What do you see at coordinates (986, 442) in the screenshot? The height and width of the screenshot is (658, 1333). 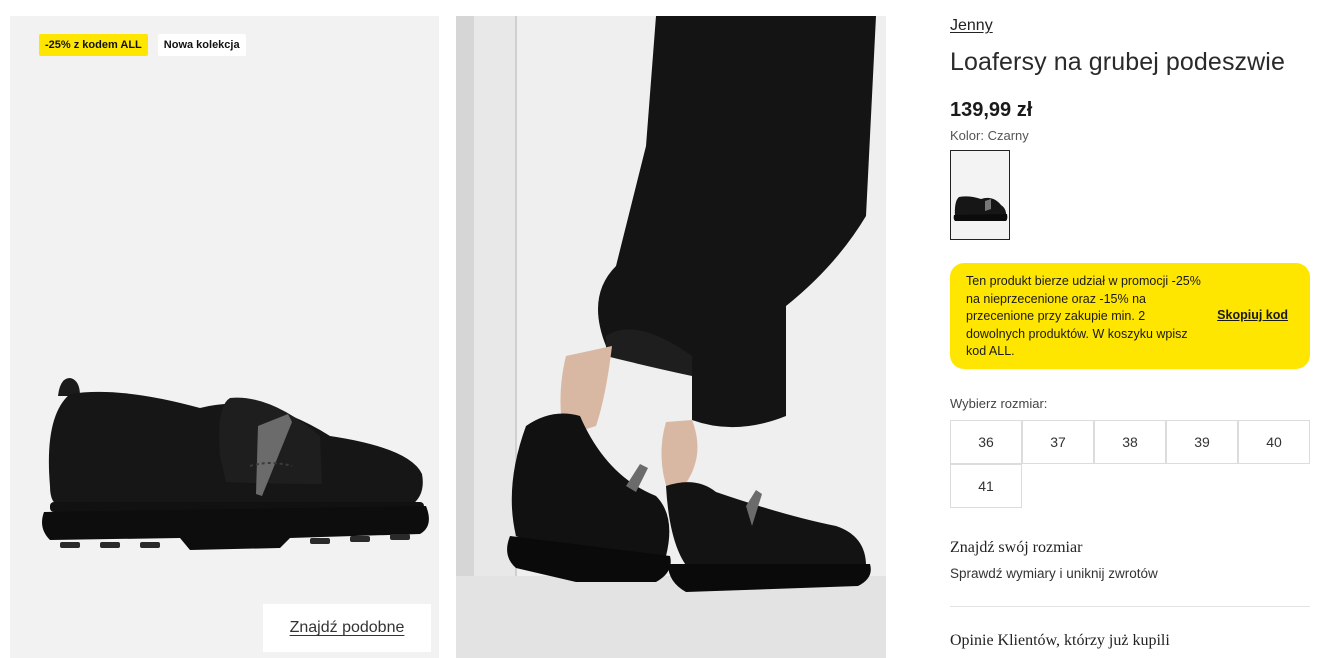 I see `size-option-36: 36` at bounding box center [986, 442].